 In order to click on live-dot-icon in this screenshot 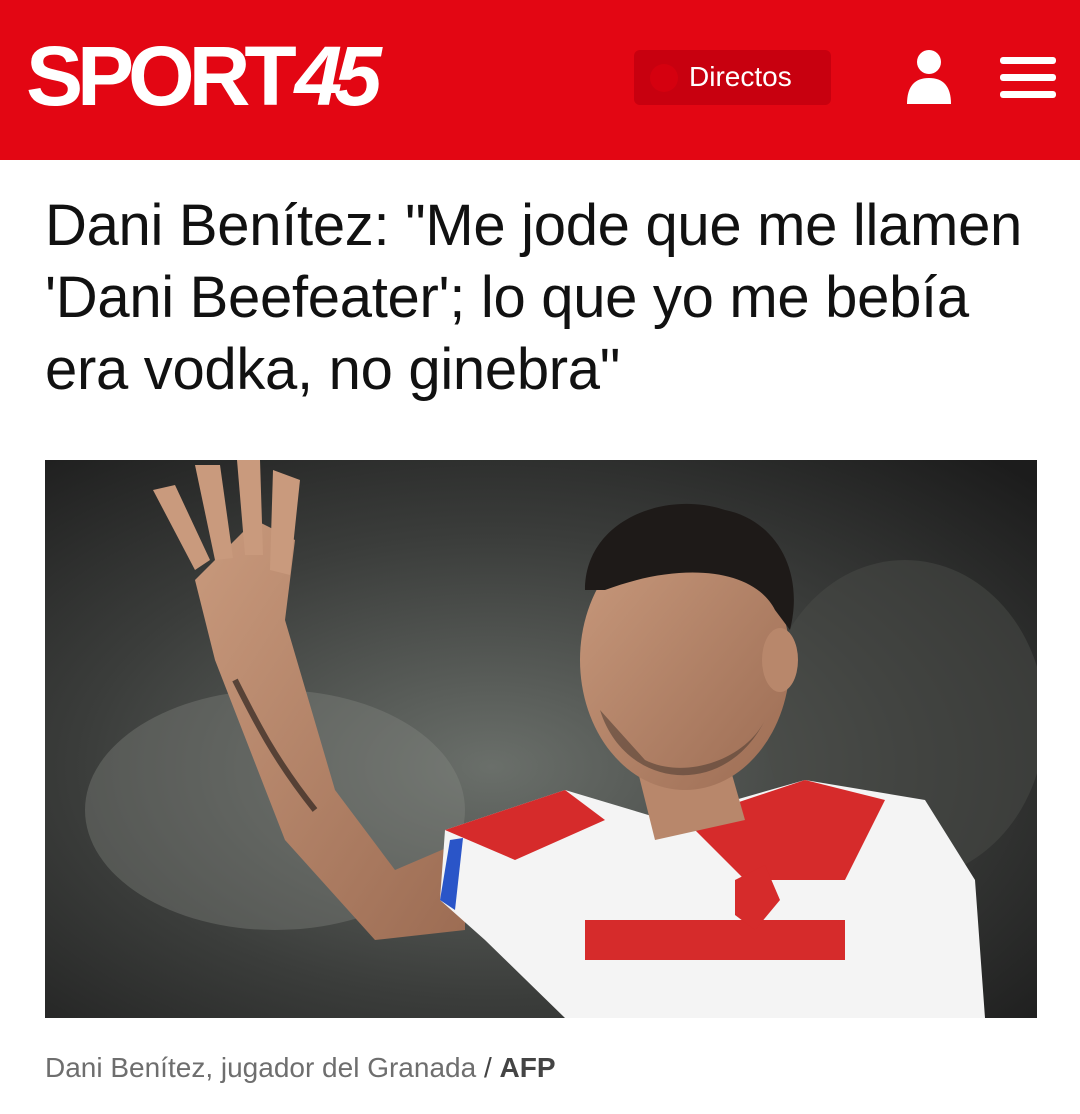, I will do `click(664, 78)`.